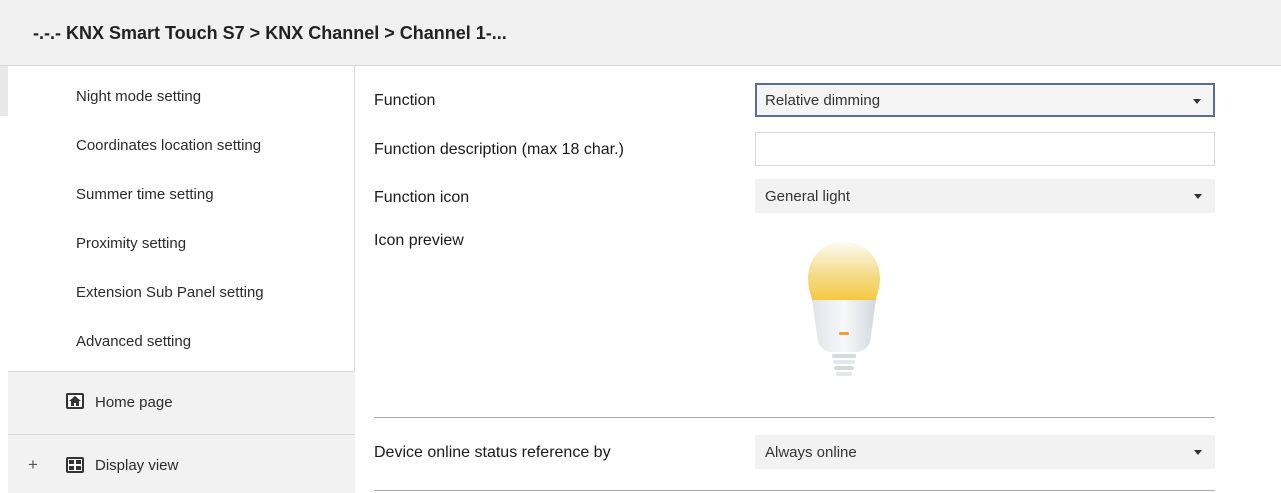  I want to click on function-icon-value: General light, so click(808, 196).